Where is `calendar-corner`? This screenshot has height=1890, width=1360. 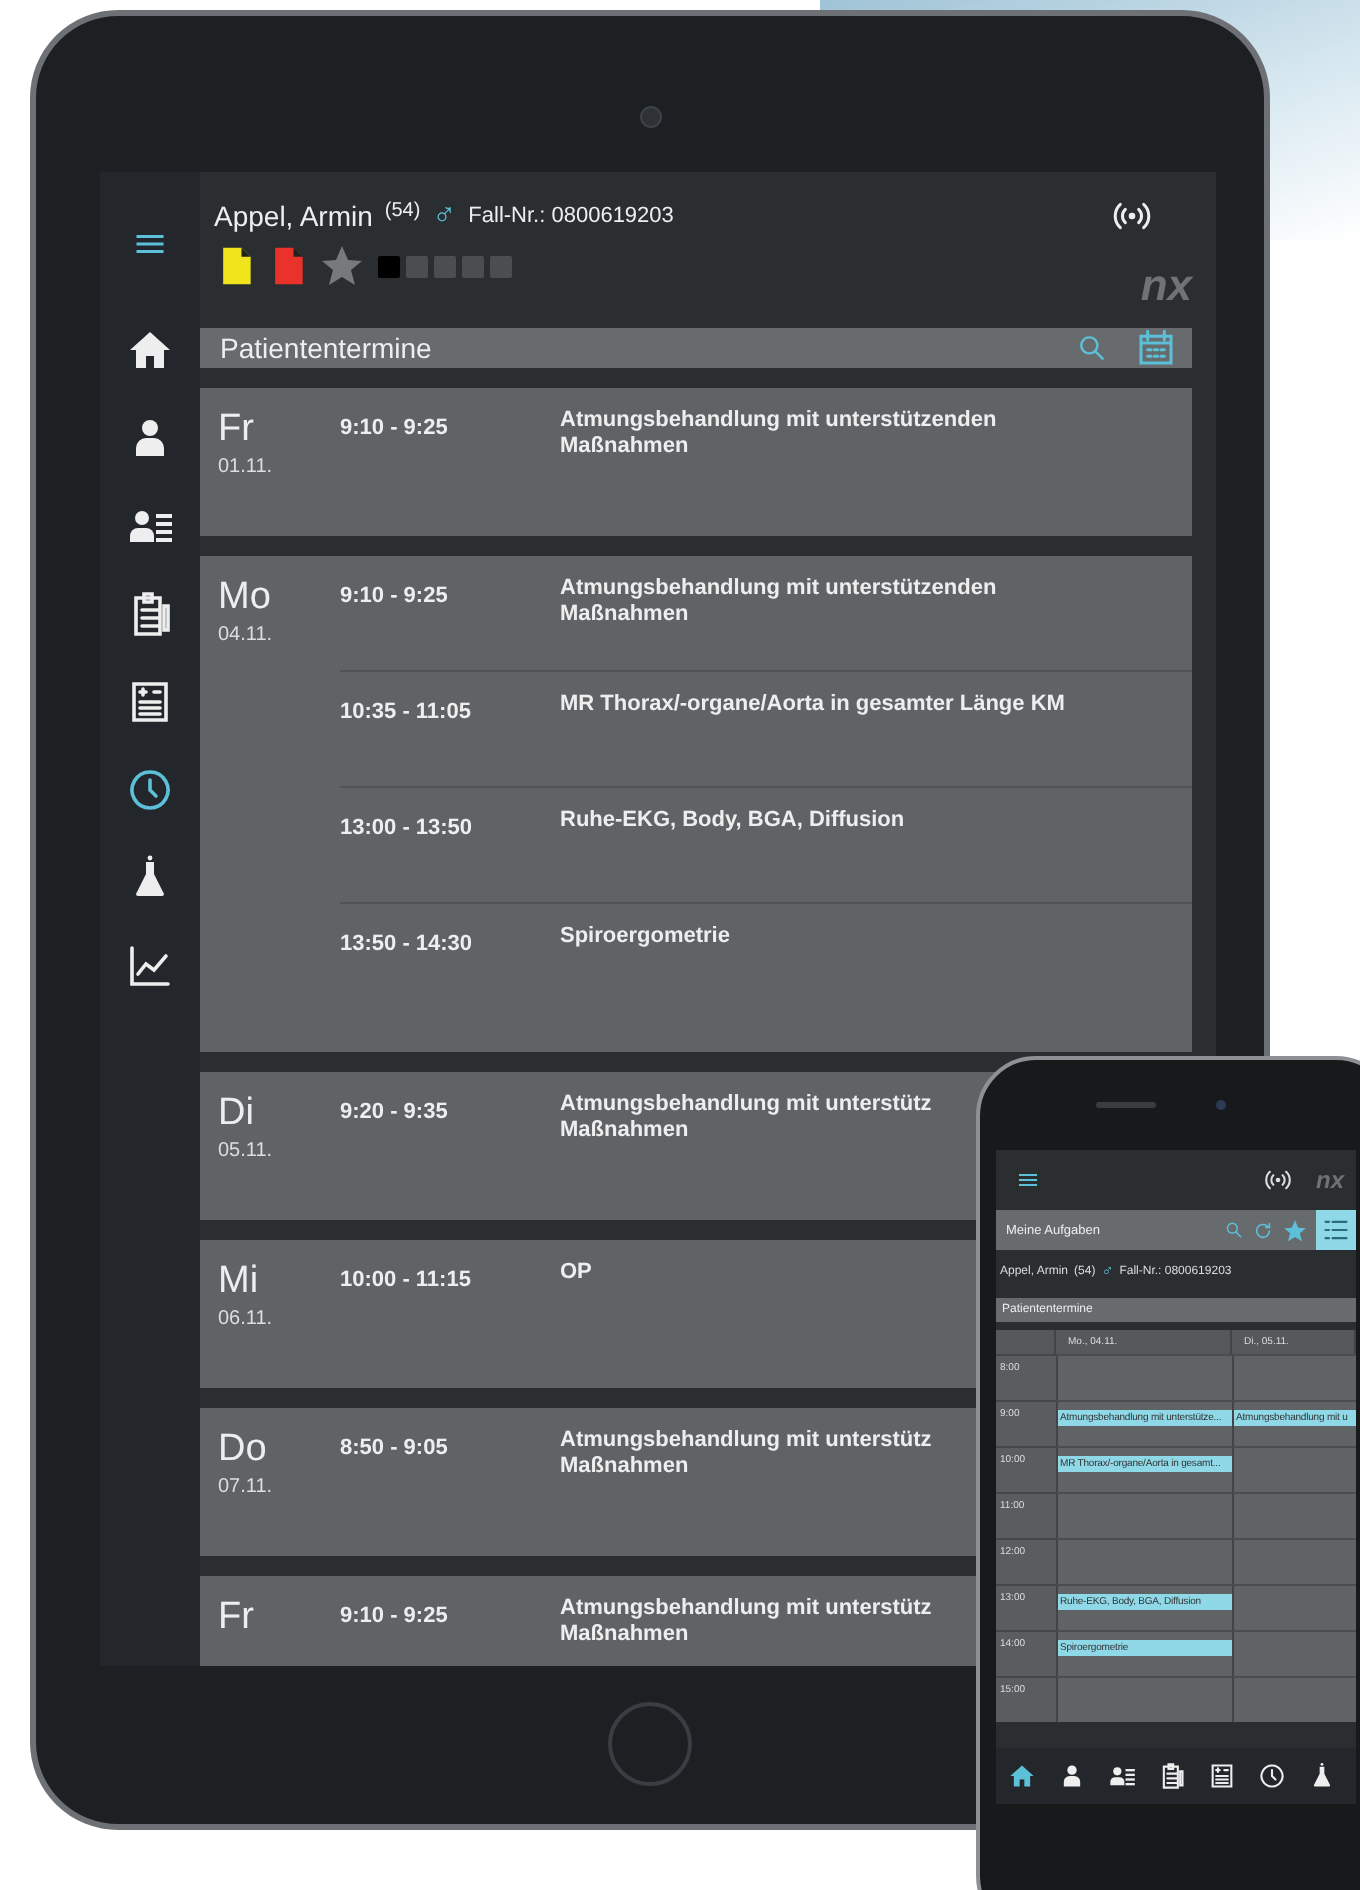 calendar-corner is located at coordinates (1026, 1342).